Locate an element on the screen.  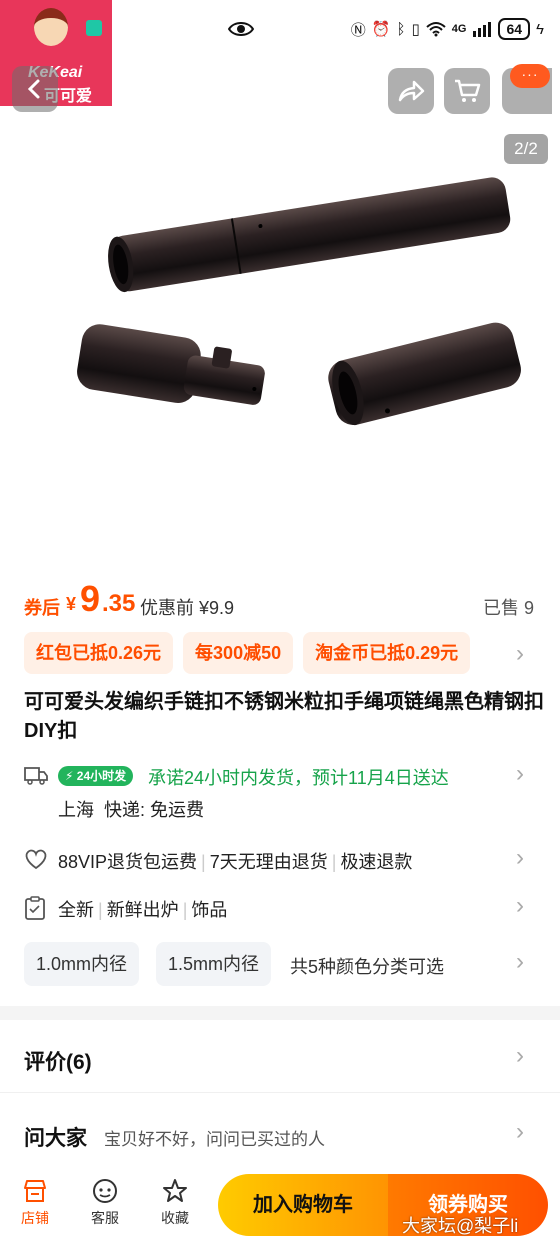
shipping-row: ⚡ 24小时发 承诺24小时内发货，预计11月4日送达 上海 快递: 免运费 › is located at coordinates (282, 791).